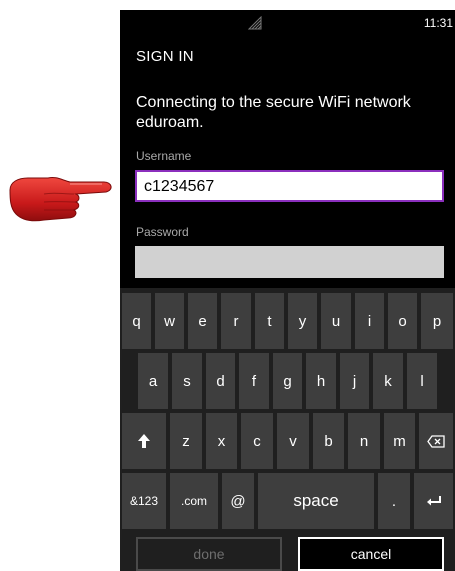  Describe the element at coordinates (257, 441) in the screenshot. I see `key-c: c` at that location.